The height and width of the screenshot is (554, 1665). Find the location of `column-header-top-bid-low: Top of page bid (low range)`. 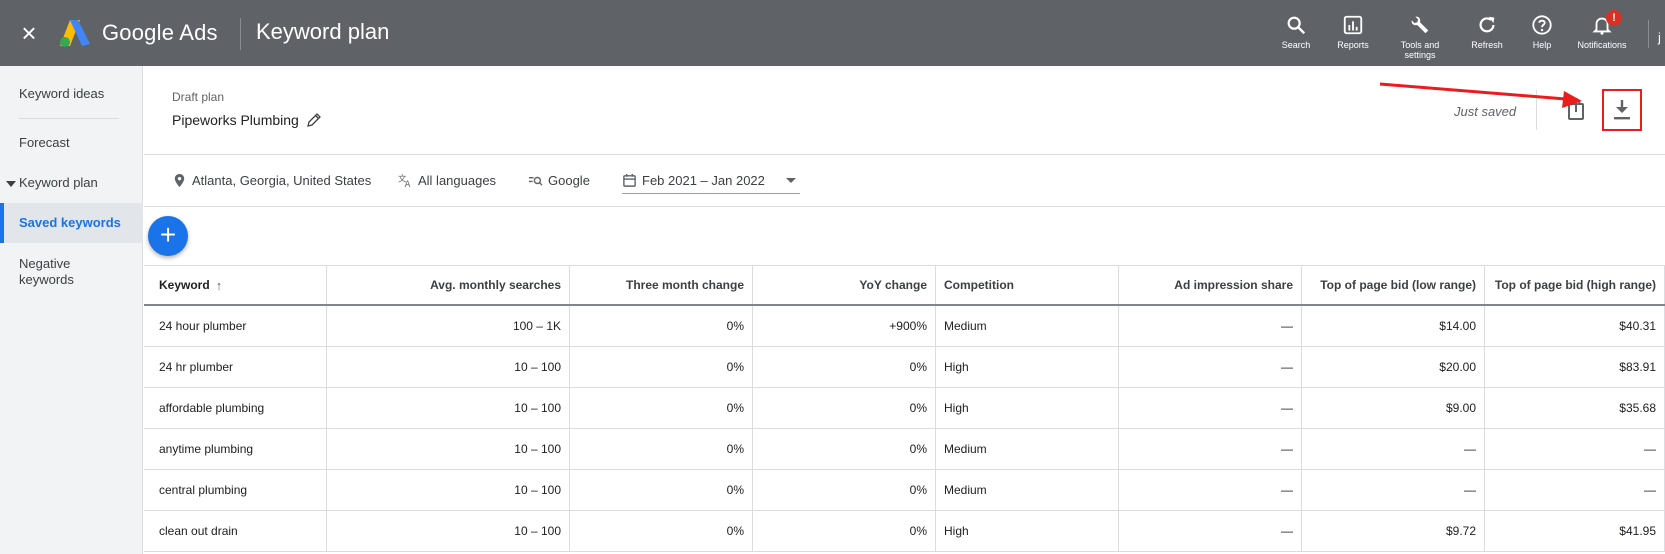

column-header-top-bid-low: Top of page bid (low range) is located at coordinates (1393, 285).